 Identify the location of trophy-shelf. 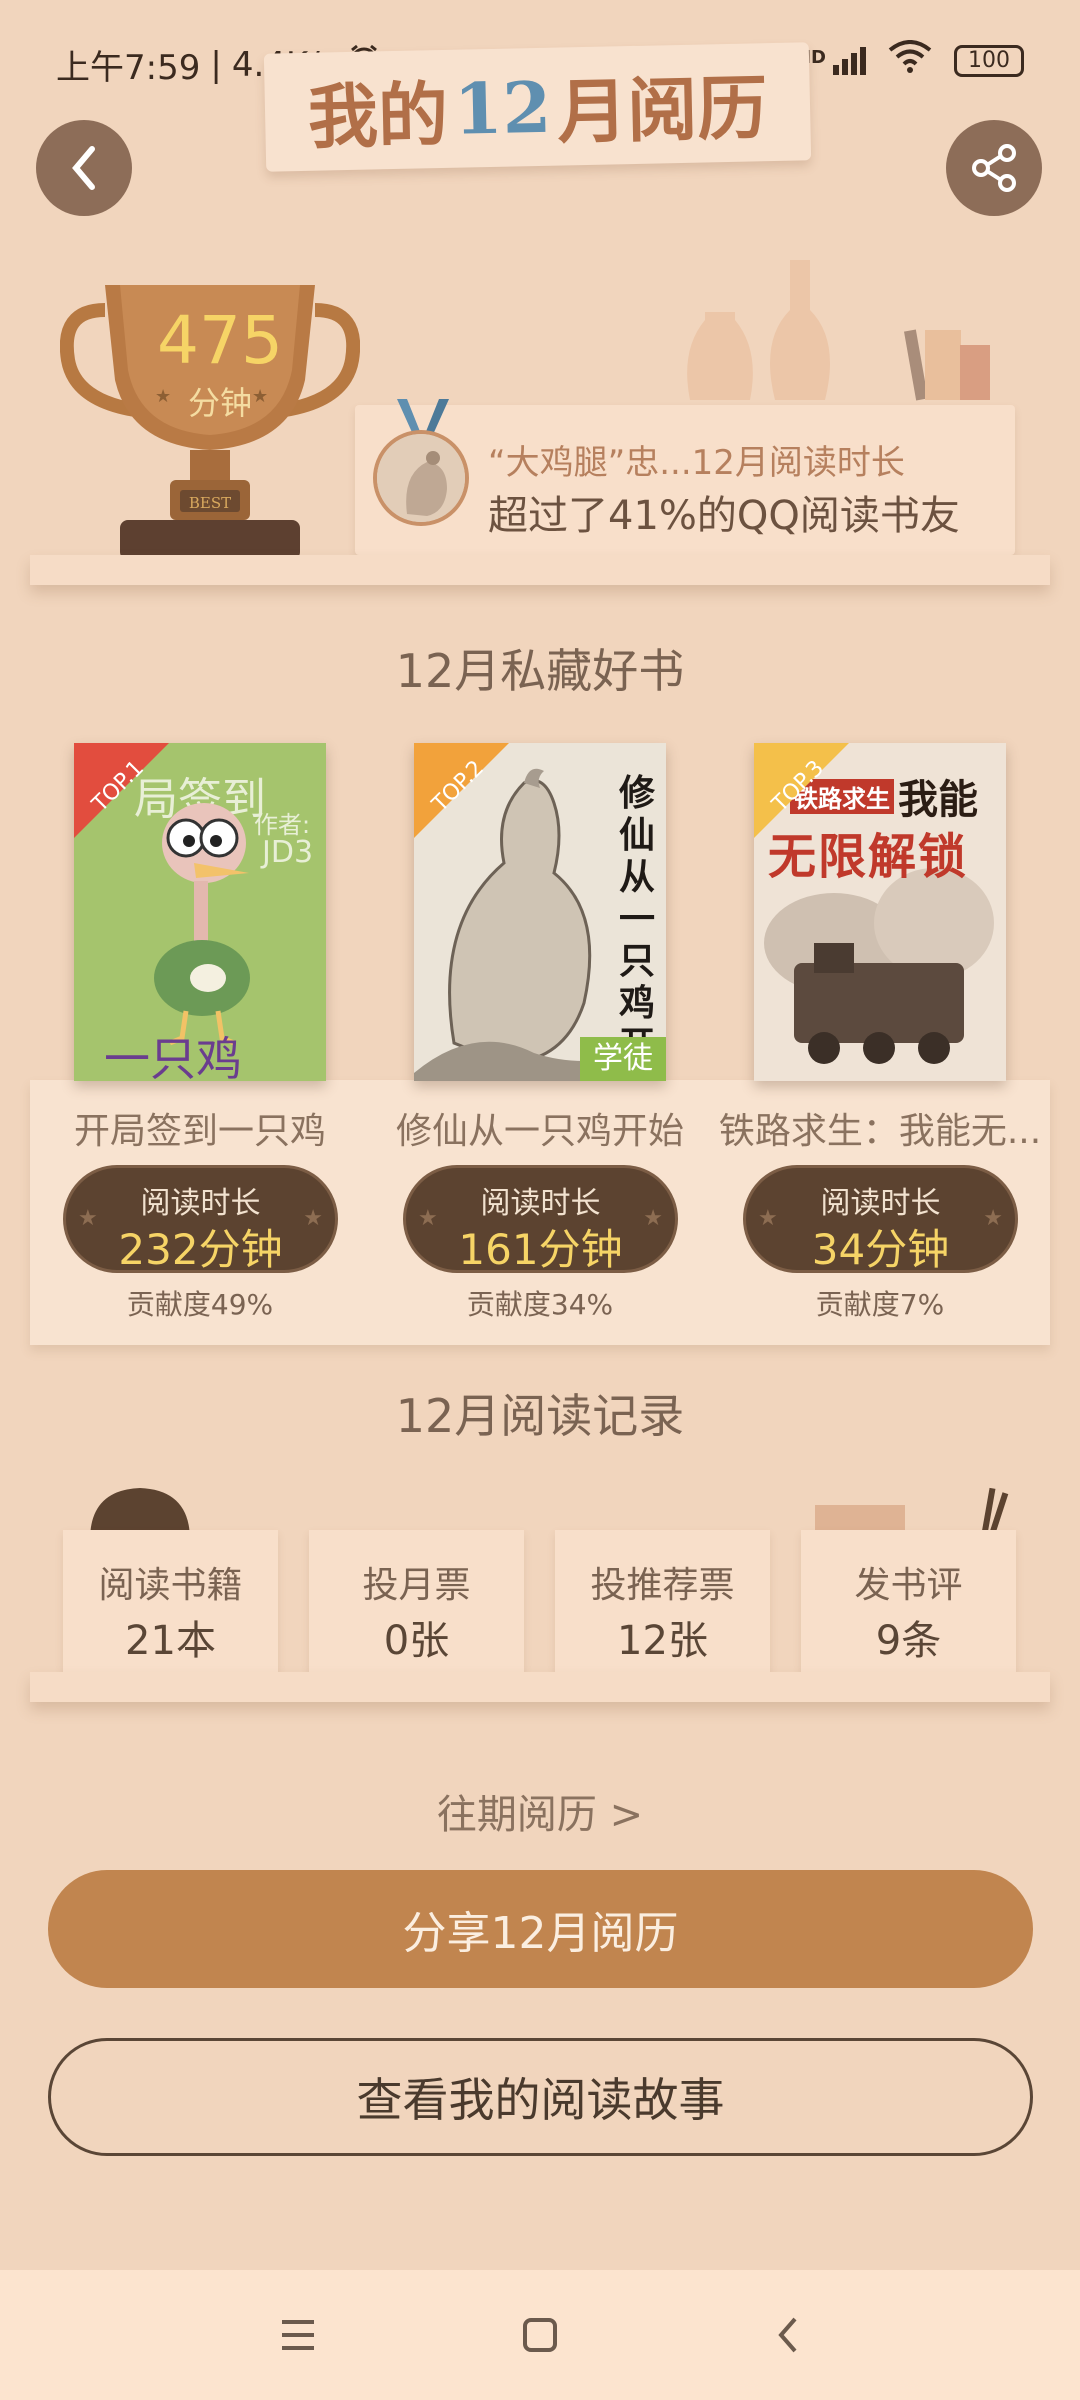
(540, 570).